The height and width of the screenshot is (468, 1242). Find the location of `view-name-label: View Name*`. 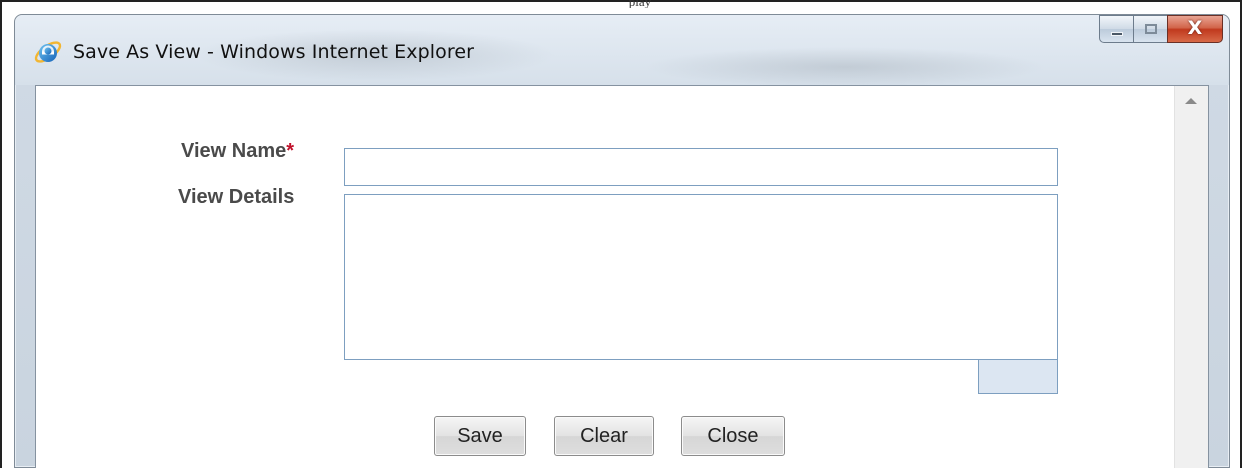

view-name-label: View Name* is located at coordinates (237, 151).